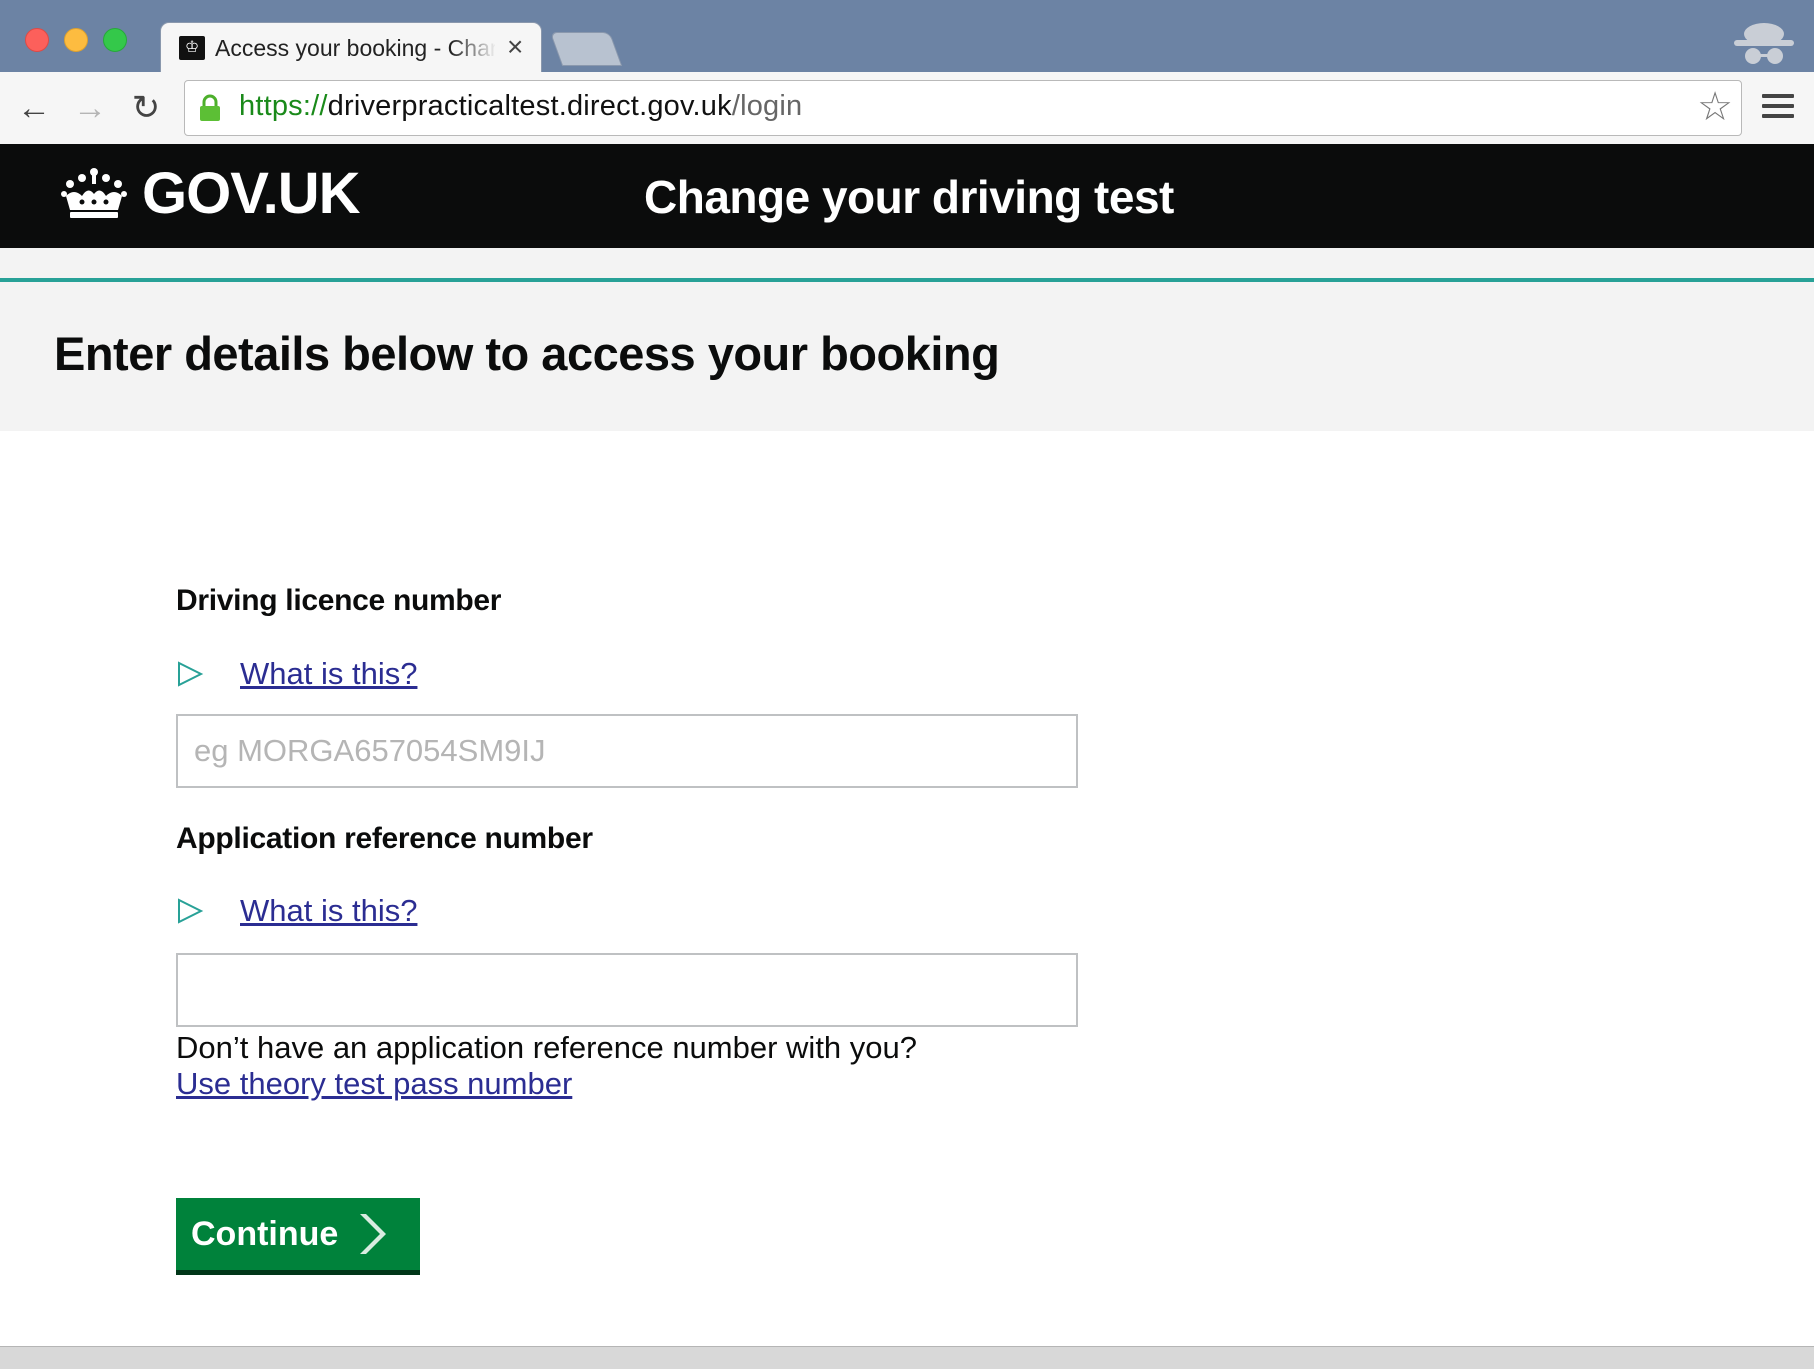 The height and width of the screenshot is (1369, 1814). What do you see at coordinates (384, 838) in the screenshot?
I see `reference-number-label: Application reference number` at bounding box center [384, 838].